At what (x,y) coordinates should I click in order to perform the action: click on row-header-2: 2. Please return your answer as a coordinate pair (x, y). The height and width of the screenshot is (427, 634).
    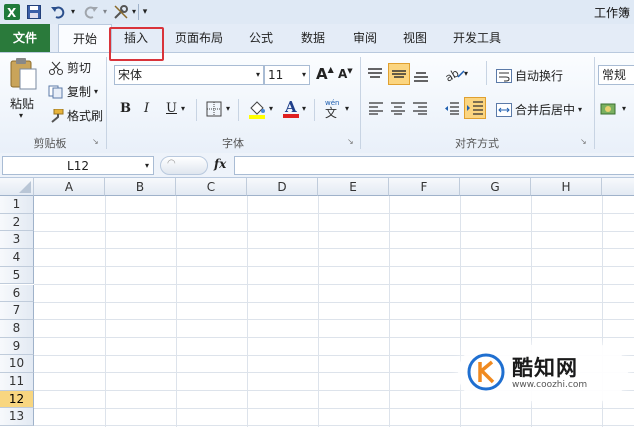
    Looking at the image, I should click on (17, 222).